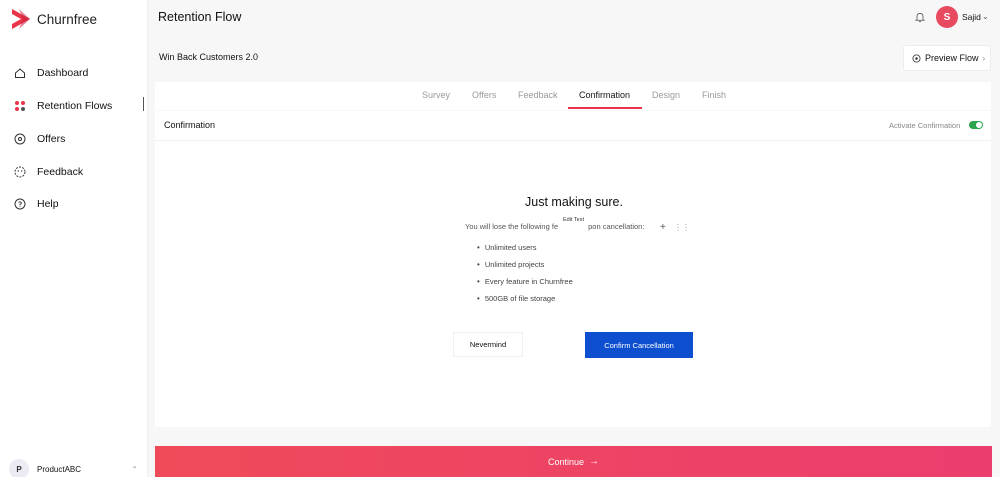 The width and height of the screenshot is (1000, 477). I want to click on sidebar-item-label: Offers, so click(51, 139).